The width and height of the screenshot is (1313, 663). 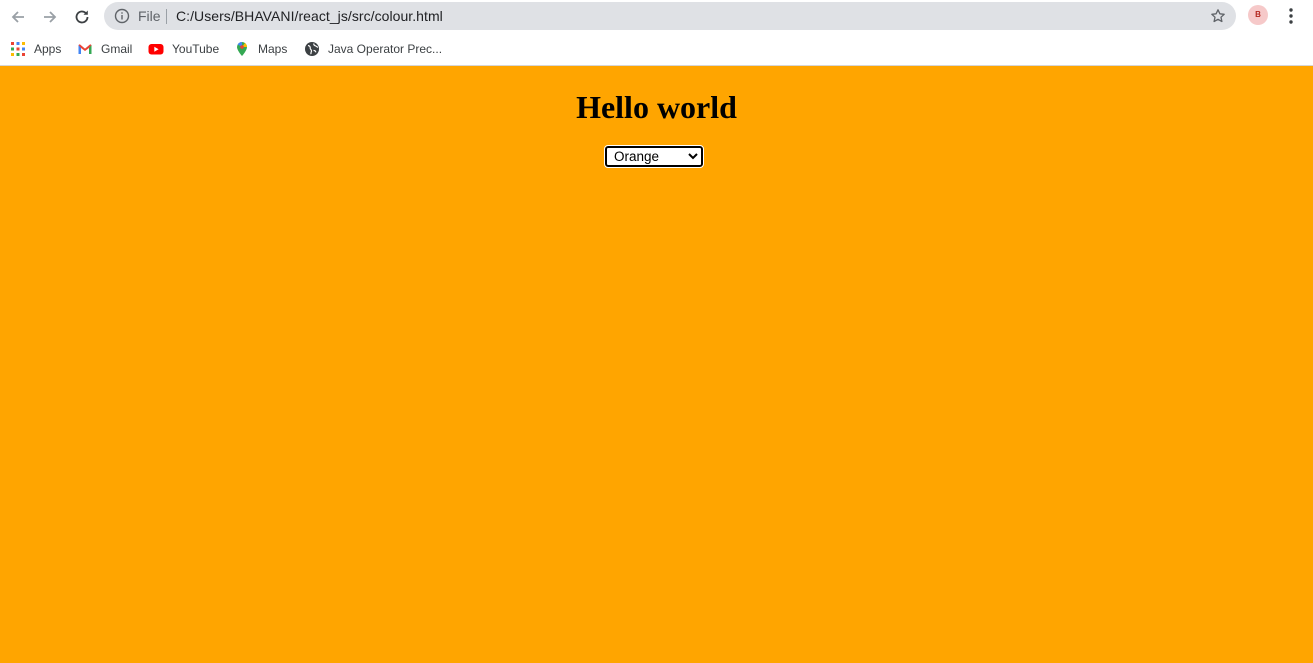 I want to click on colour-select: Orange, so click(x=654, y=156).